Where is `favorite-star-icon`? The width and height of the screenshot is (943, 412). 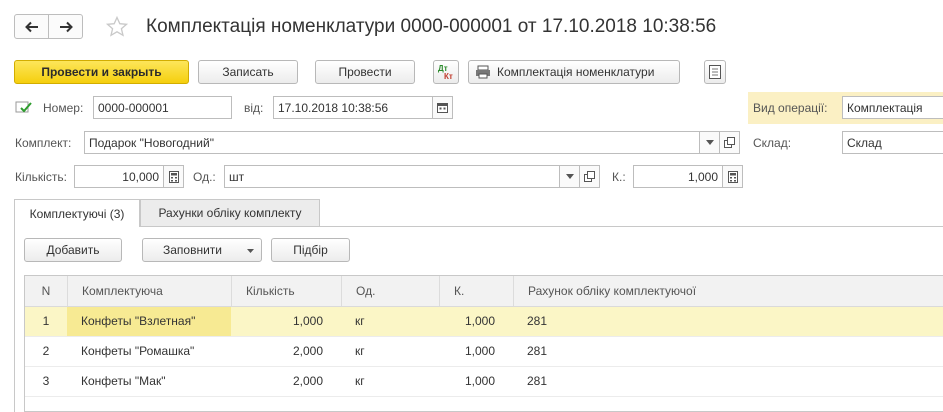 favorite-star-icon is located at coordinates (117, 27).